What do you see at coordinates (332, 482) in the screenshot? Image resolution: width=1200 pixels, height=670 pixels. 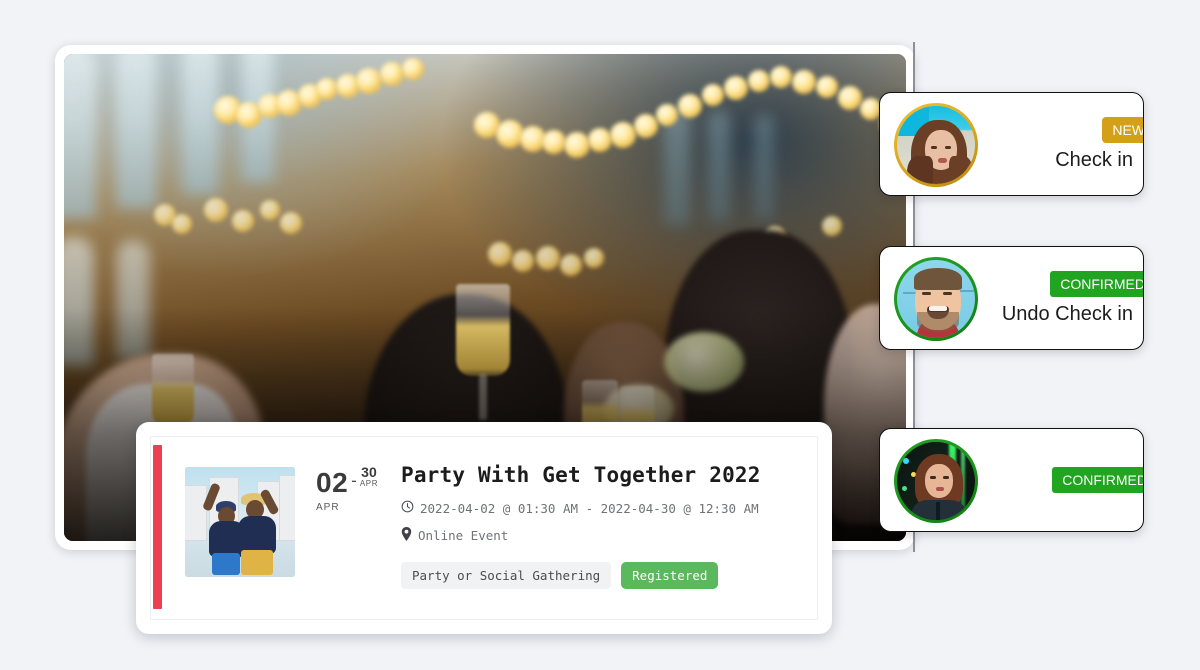 I see `event-start-day: 02` at bounding box center [332, 482].